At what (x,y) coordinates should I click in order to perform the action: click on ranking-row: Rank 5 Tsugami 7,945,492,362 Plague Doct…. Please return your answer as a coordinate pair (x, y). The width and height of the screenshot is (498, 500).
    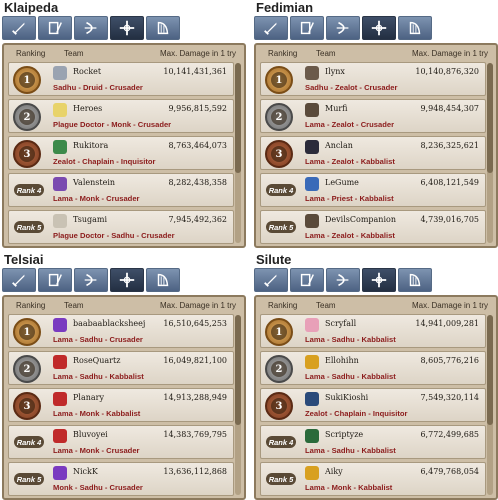
    Looking at the image, I should click on (121, 227).